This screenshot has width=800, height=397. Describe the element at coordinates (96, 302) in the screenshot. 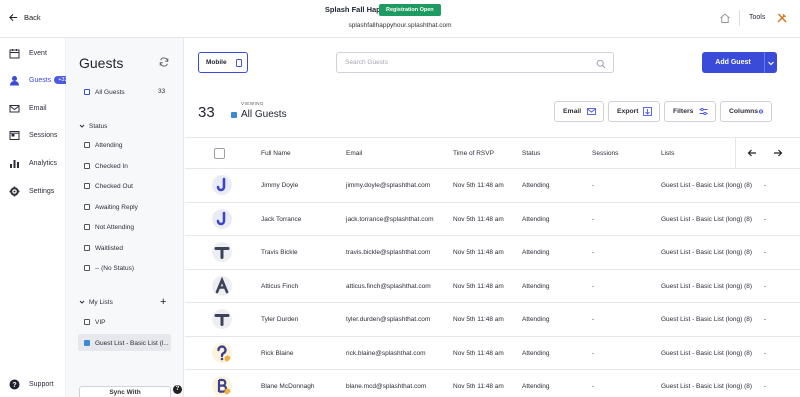

I see `my-lists-section-toggle: My Lists` at that location.